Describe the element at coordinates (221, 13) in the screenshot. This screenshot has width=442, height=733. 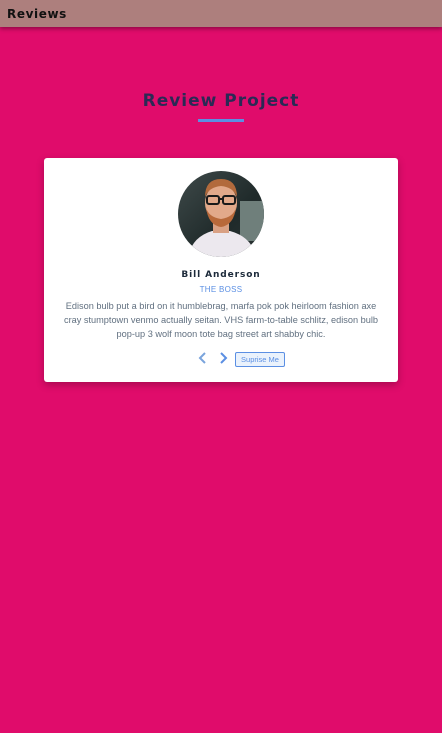
I see `app-bar: Reviews` at that location.